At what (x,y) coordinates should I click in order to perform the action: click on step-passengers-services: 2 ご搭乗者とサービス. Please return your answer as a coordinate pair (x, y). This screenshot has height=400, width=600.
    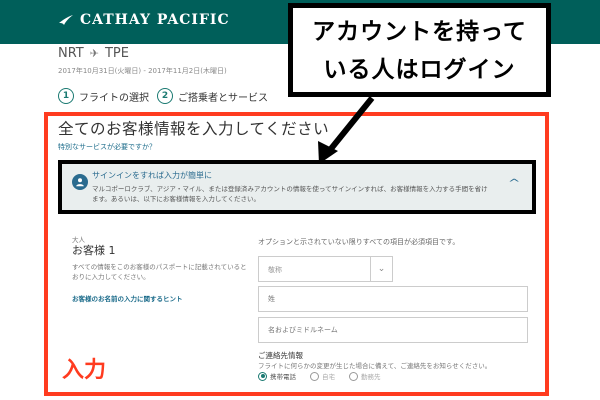
    Looking at the image, I should click on (212, 96).